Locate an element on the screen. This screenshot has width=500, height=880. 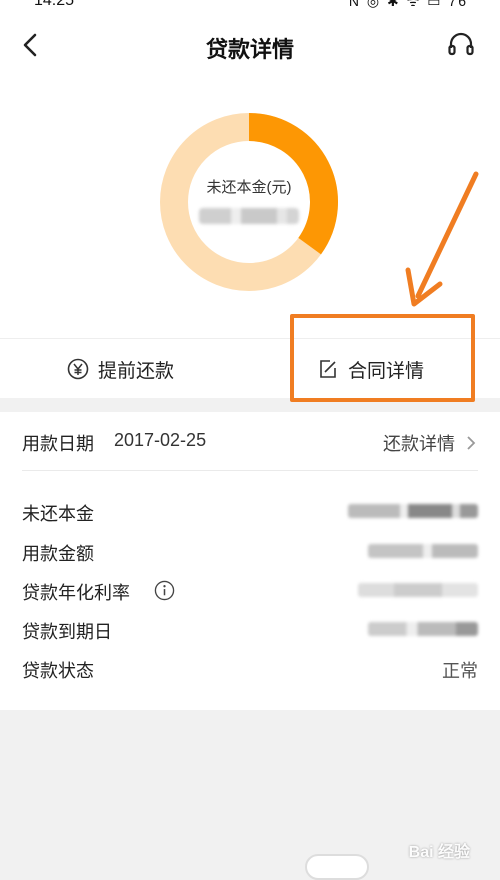
repayment-details-link: 还款详情 is located at coordinates (430, 443).